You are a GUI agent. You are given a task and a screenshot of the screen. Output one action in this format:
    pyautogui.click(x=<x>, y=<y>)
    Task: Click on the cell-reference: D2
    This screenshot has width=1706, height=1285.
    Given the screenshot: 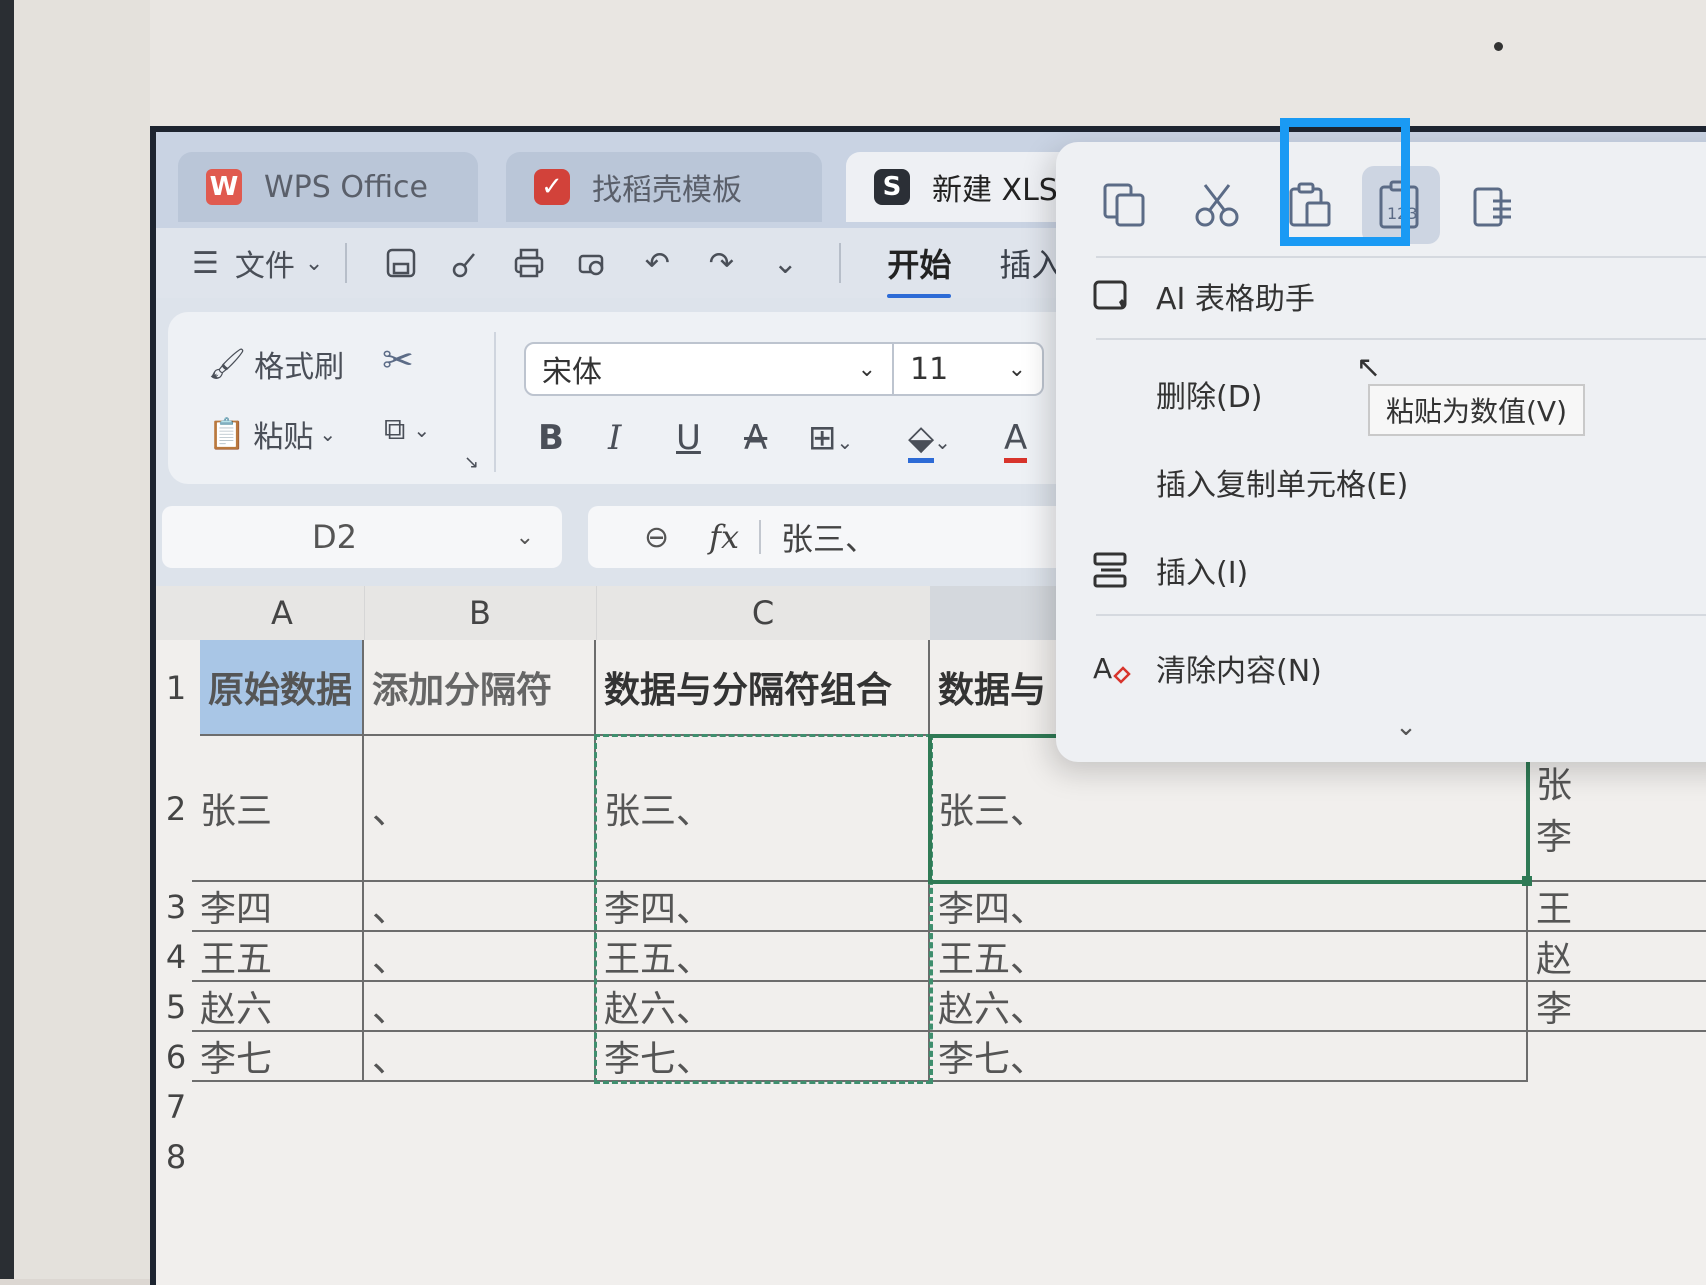 What is the action you would take?
    pyautogui.click(x=334, y=537)
    